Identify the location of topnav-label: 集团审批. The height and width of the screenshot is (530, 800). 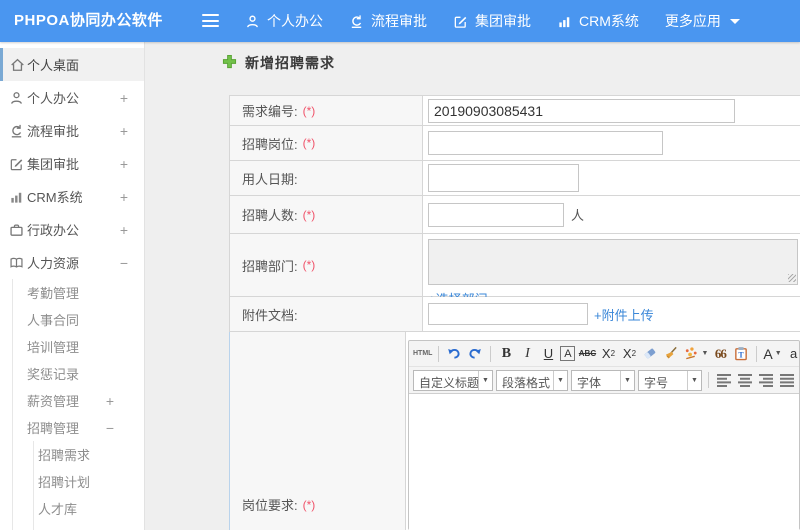
(503, 21).